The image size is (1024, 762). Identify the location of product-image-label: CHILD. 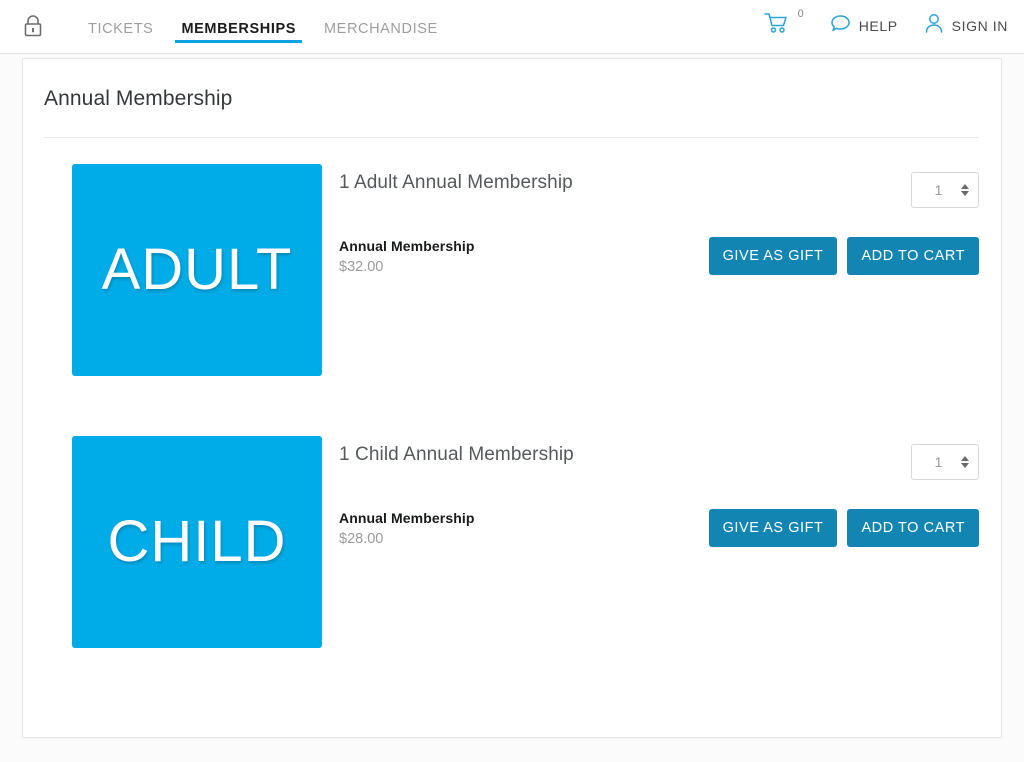
(197, 541).